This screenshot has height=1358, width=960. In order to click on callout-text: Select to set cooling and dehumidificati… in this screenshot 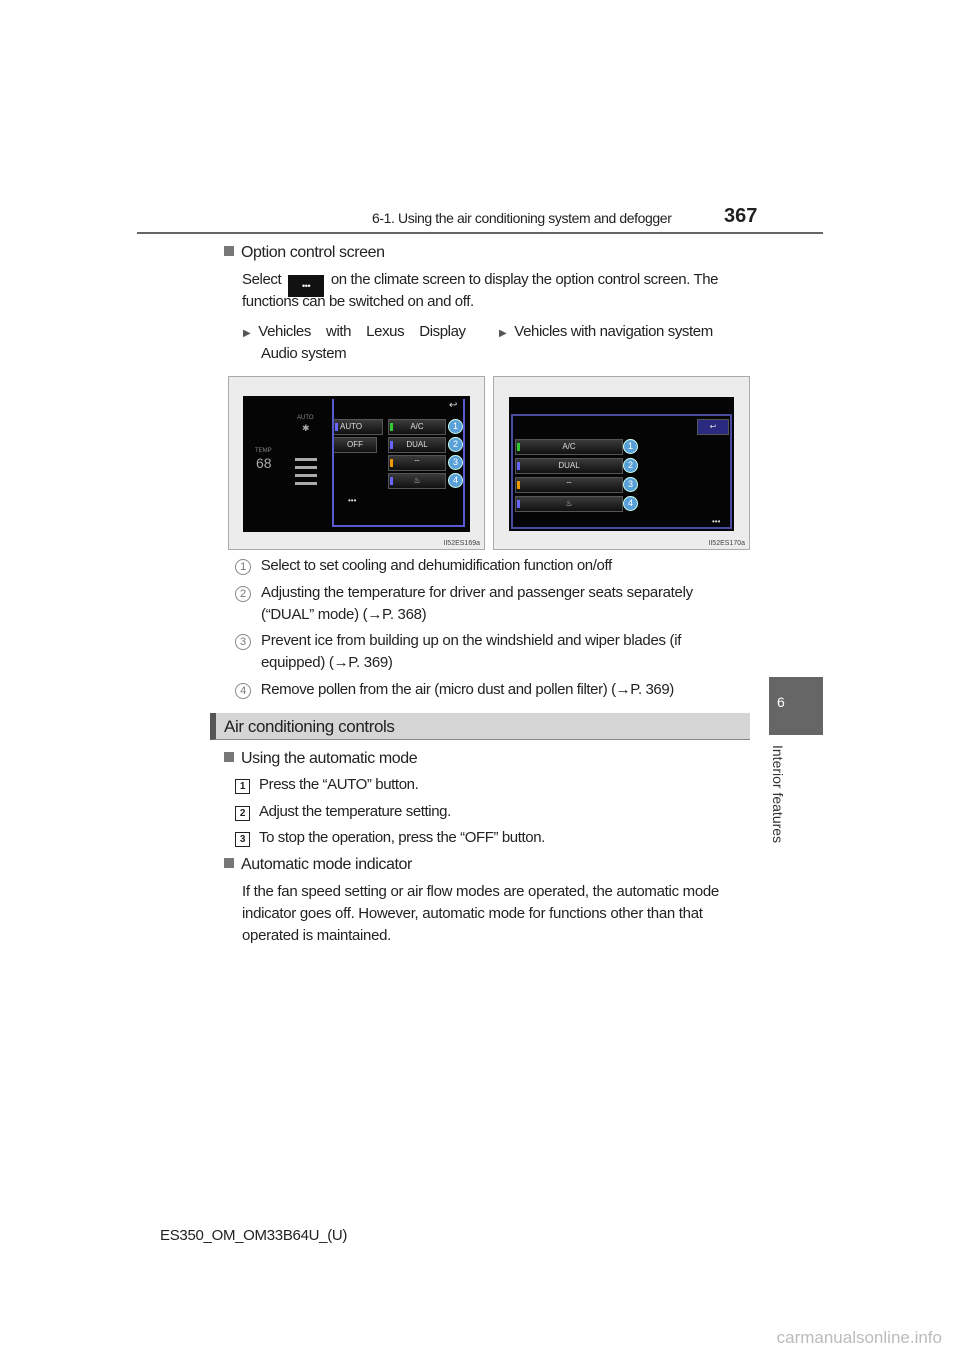, I will do `click(436, 565)`.